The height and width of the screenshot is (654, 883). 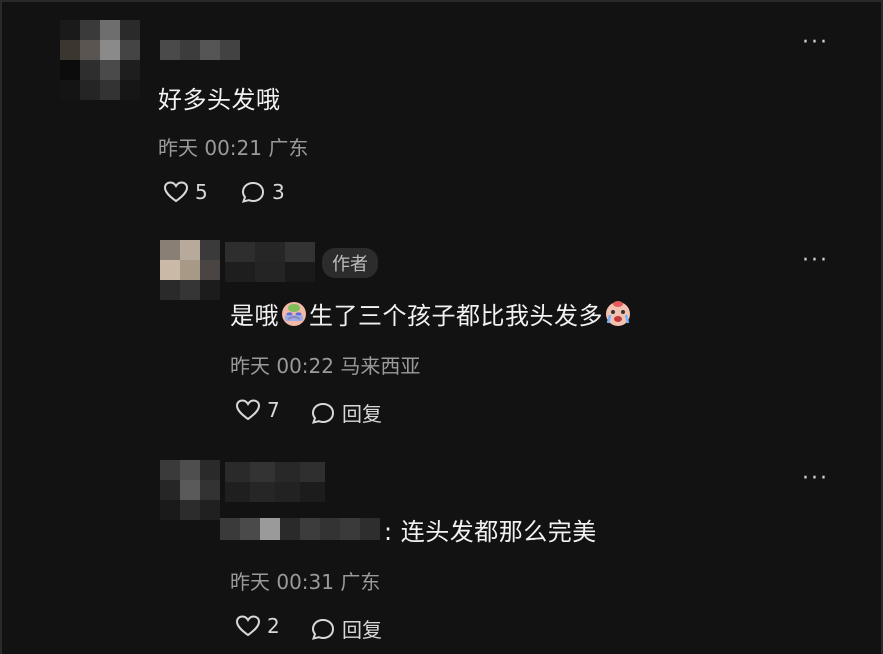 What do you see at coordinates (273, 410) in the screenshot?
I see `like-count: 7` at bounding box center [273, 410].